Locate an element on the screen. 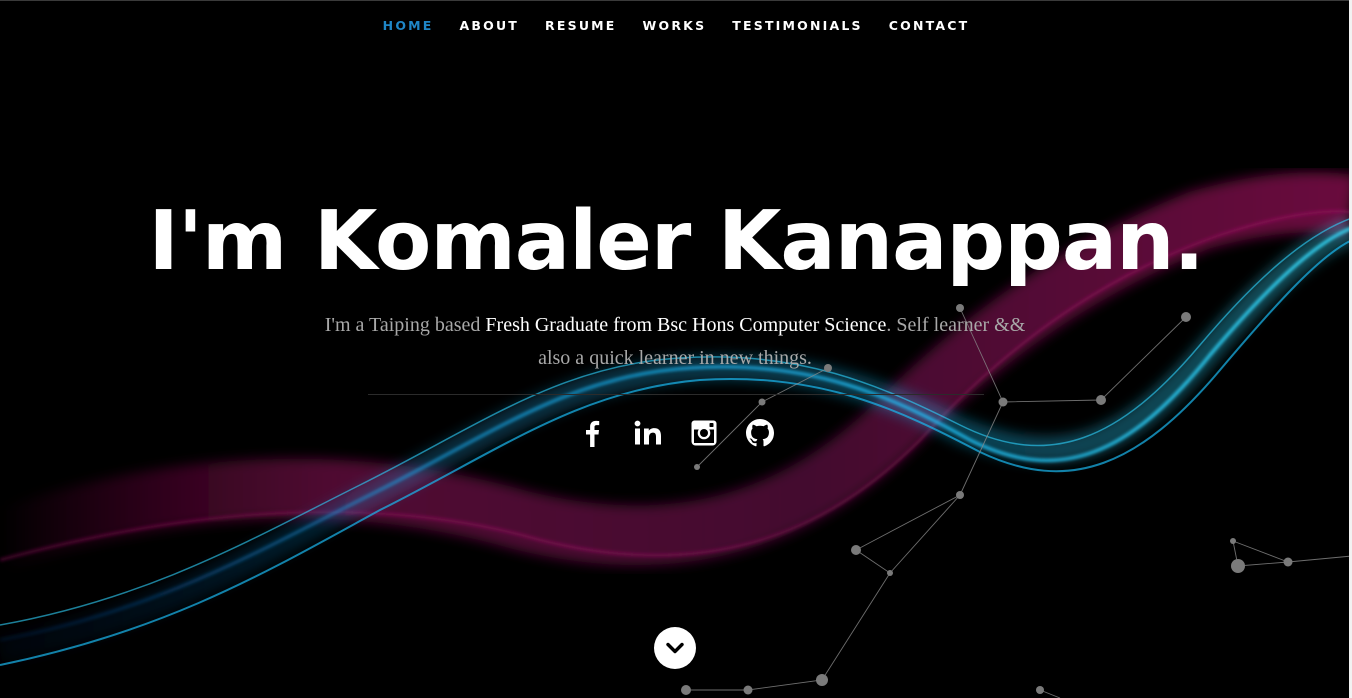 This screenshot has height=698, width=1352. github-icon is located at coordinates (760, 433).